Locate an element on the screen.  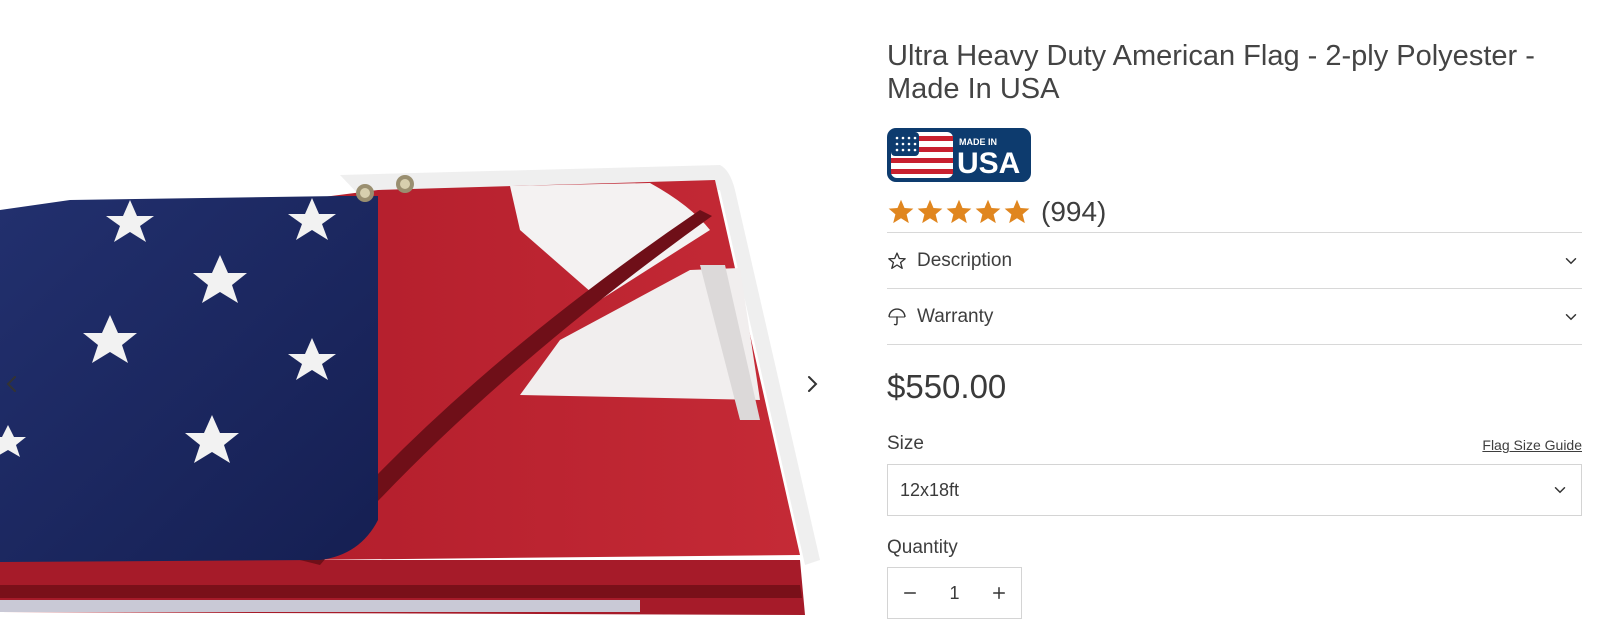
plus-icon is located at coordinates (998, 593).